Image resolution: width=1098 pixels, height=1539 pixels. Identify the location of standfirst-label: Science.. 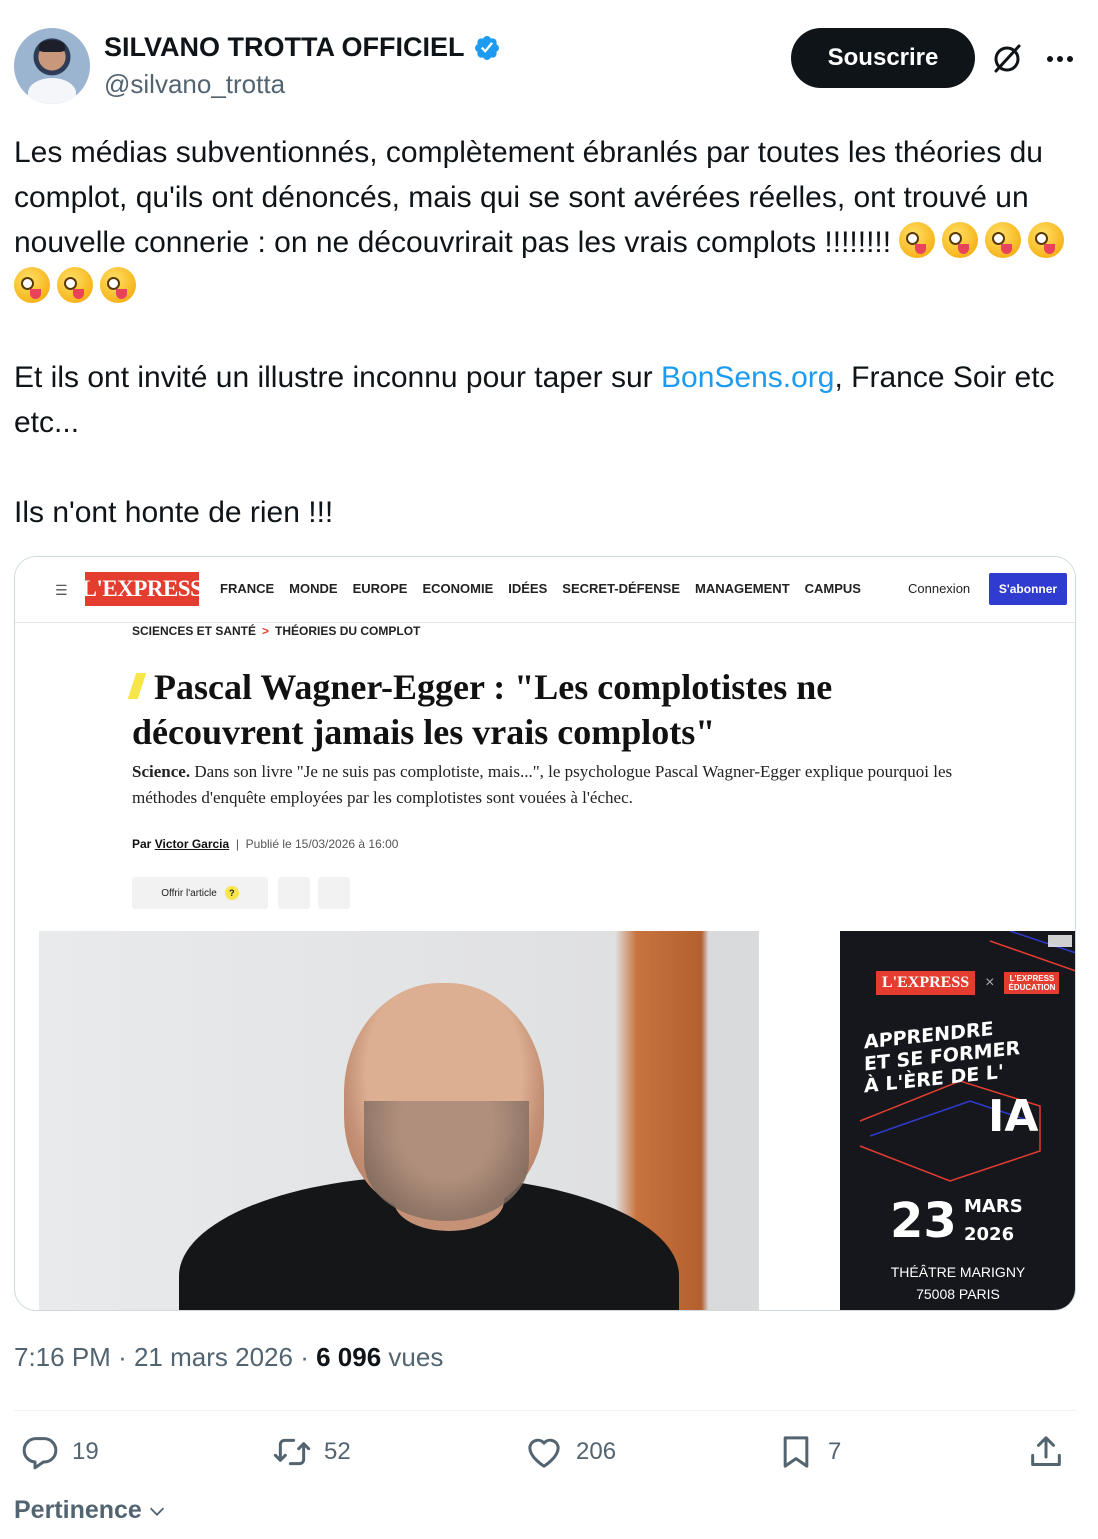
(161, 771).